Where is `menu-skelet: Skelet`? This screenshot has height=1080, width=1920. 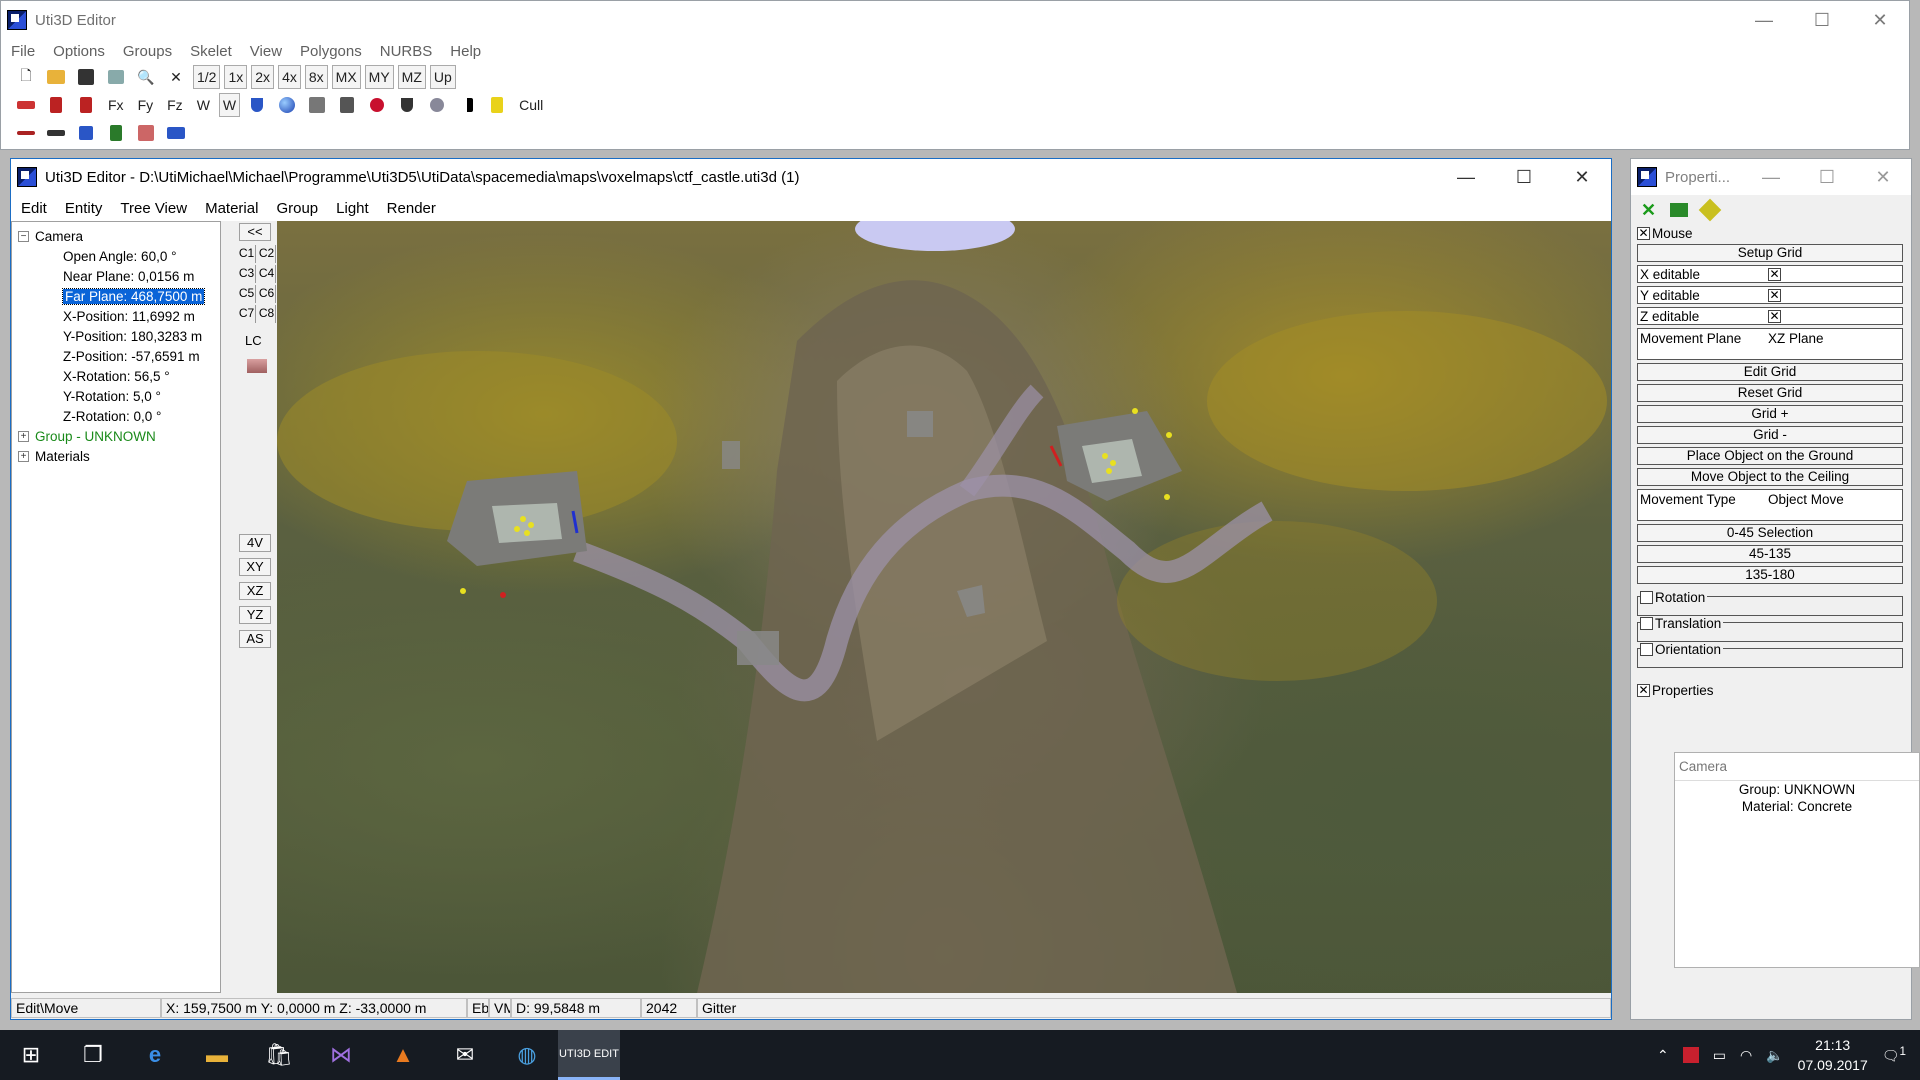 menu-skelet: Skelet is located at coordinates (211, 51).